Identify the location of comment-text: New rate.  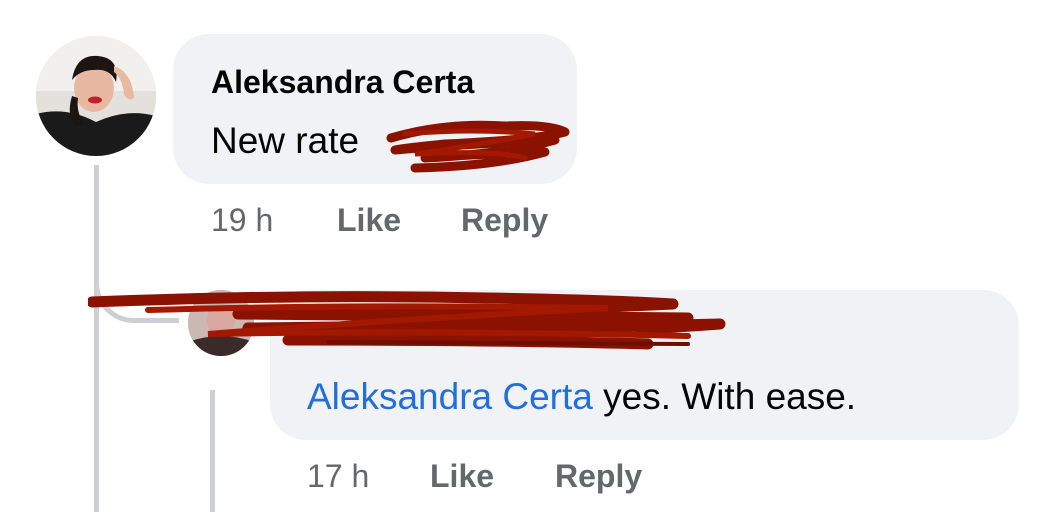
(285, 140).